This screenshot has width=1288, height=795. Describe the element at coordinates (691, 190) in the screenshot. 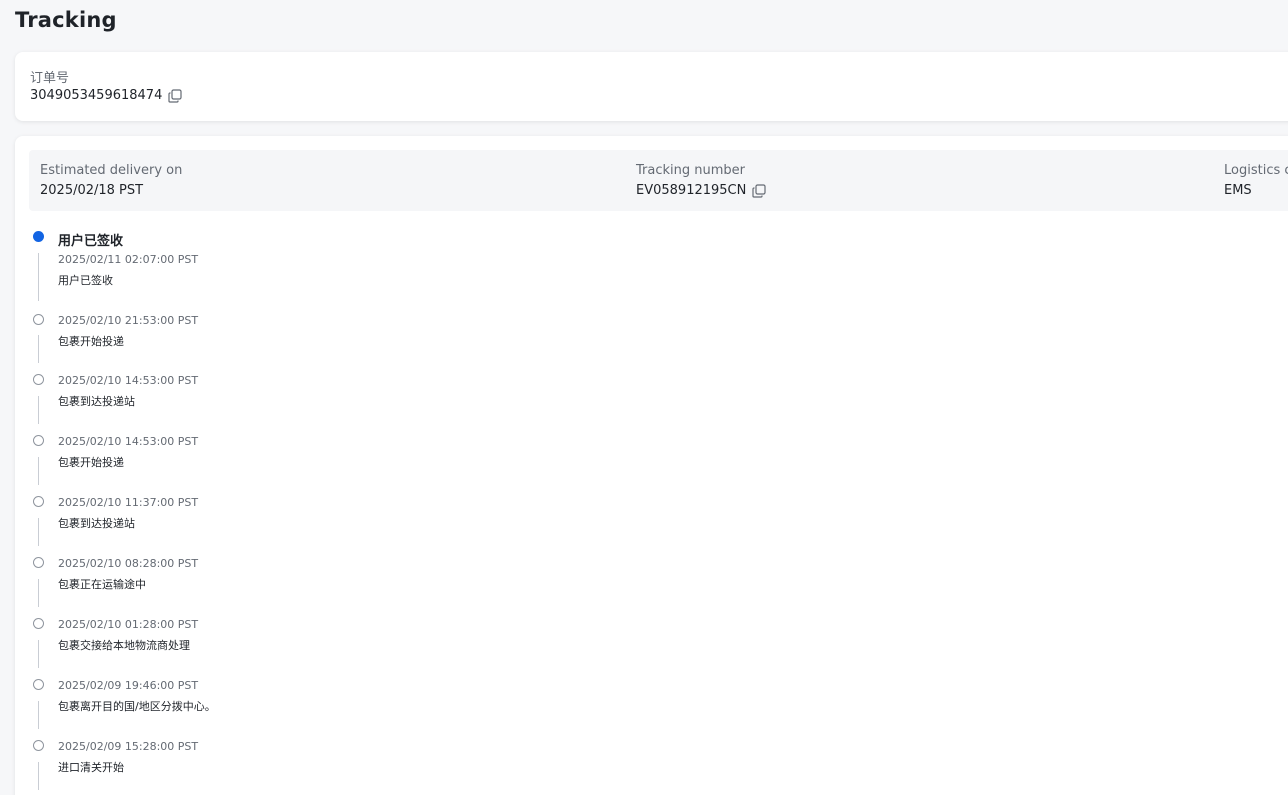

I see `tracking-number-value: EV058912195CN` at that location.